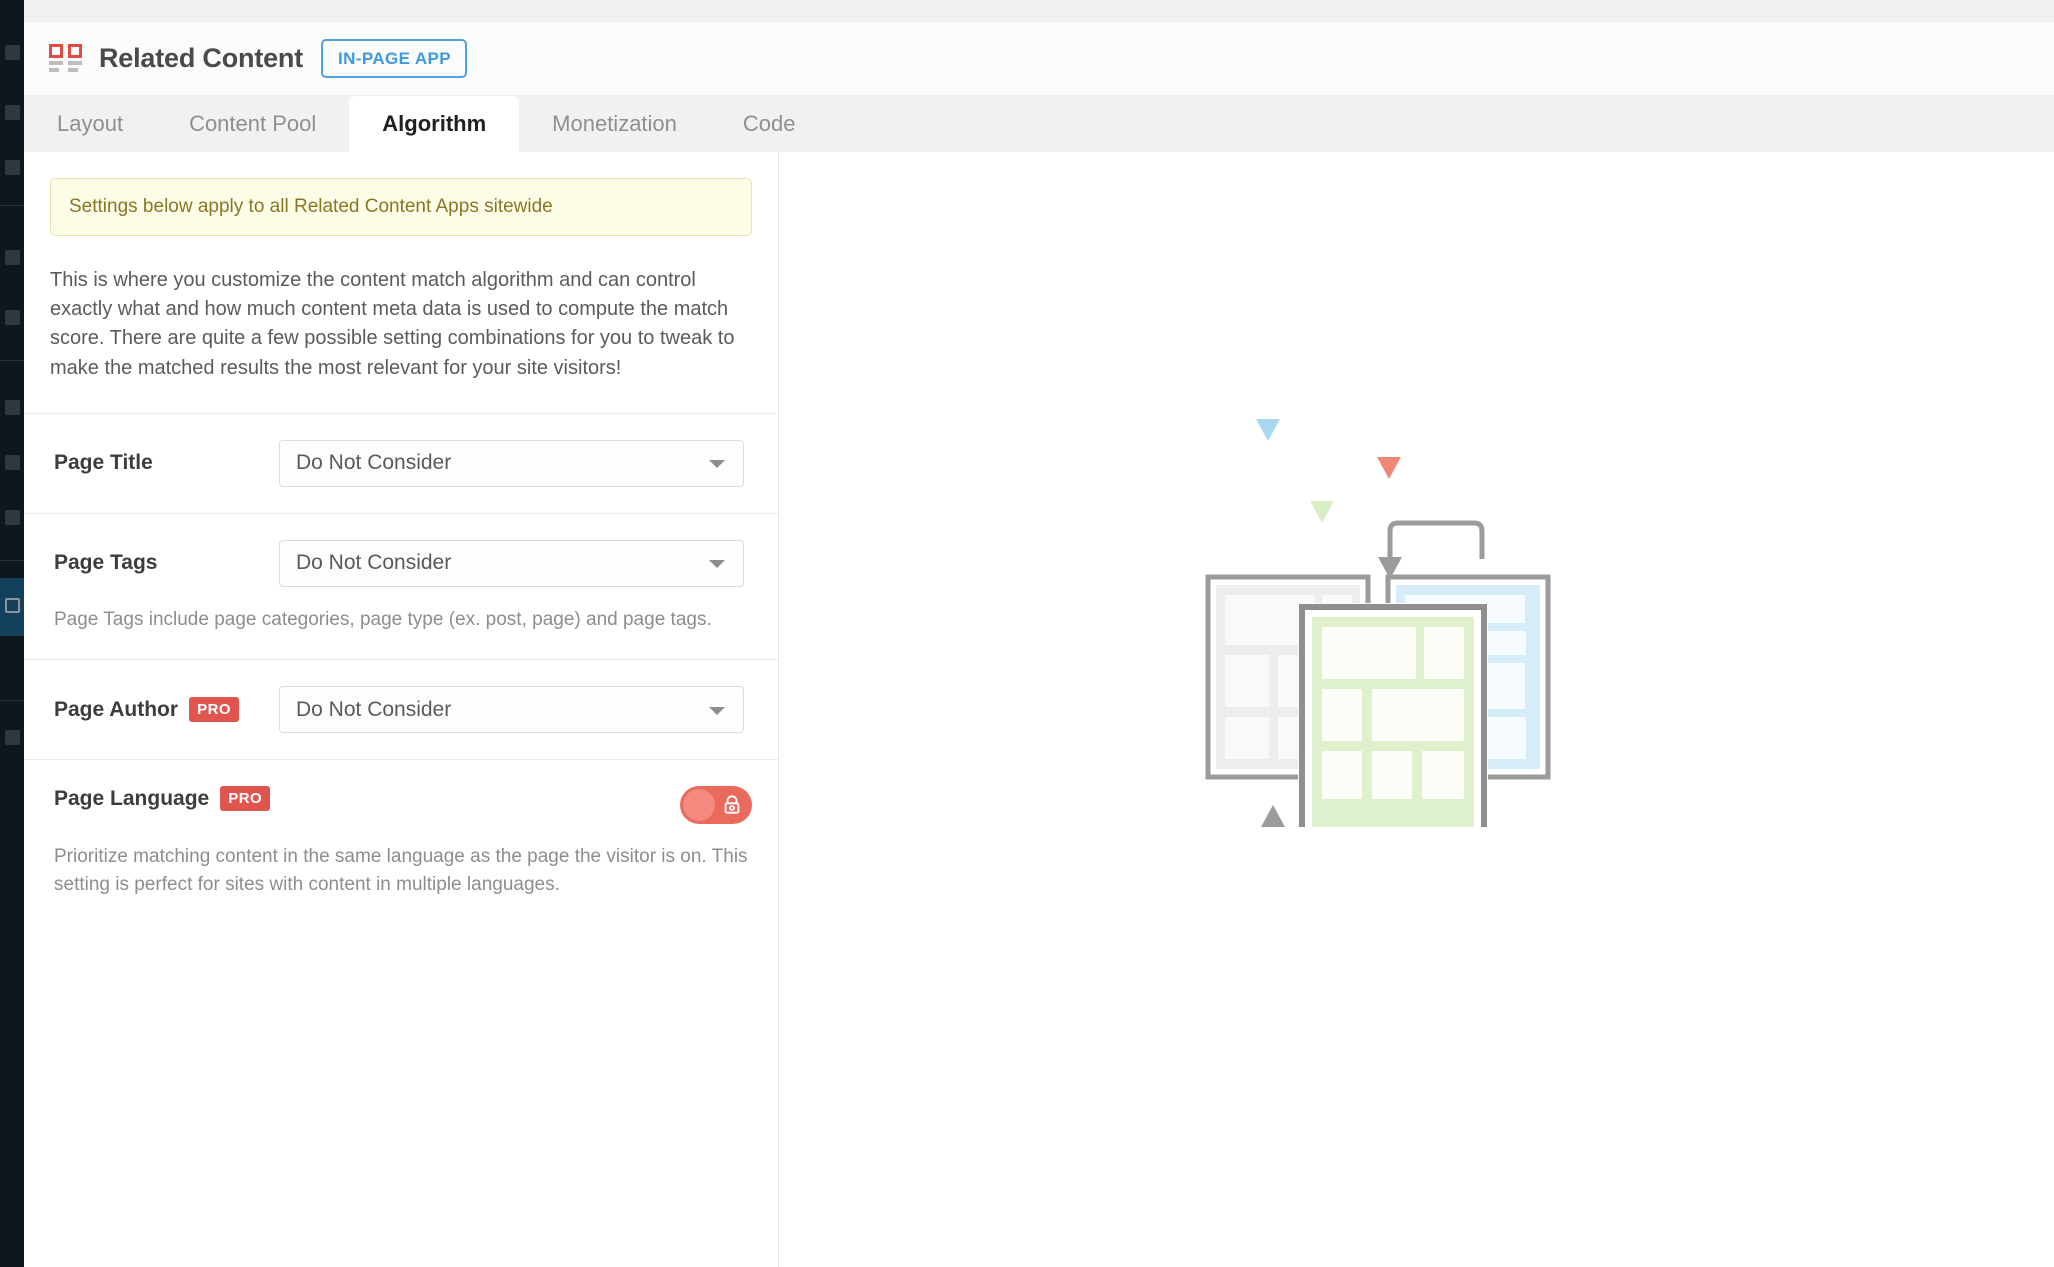  Describe the element at coordinates (90, 124) in the screenshot. I see `tab-layout: Layout` at that location.